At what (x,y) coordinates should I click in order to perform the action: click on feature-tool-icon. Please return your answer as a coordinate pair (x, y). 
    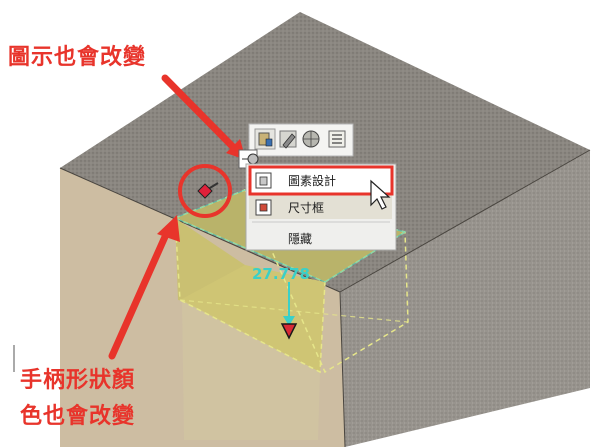
    Looking at the image, I should click on (265, 139).